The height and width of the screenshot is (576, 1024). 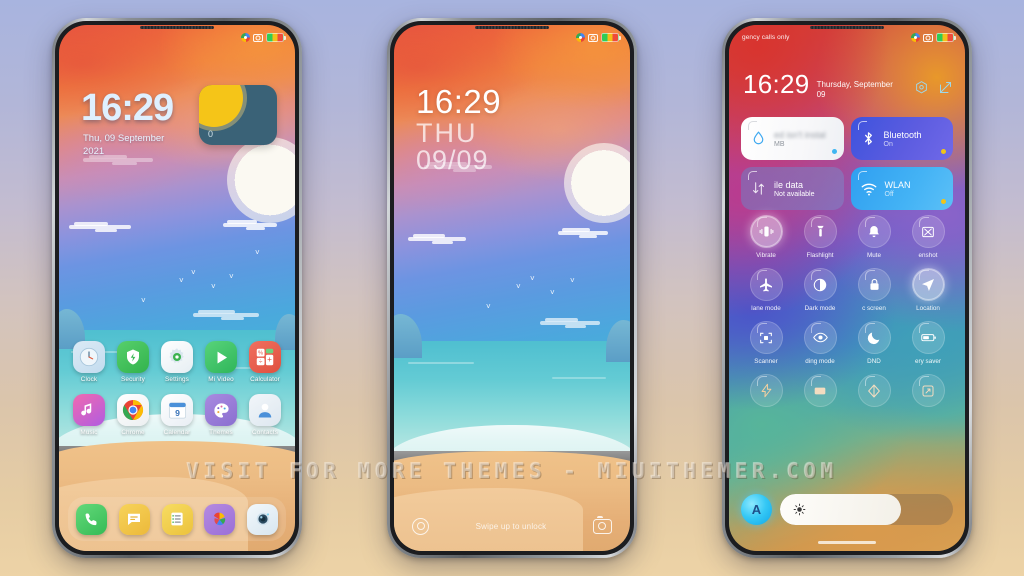 What do you see at coordinates (921, 87) in the screenshot?
I see `settings-gear-icon` at bounding box center [921, 87].